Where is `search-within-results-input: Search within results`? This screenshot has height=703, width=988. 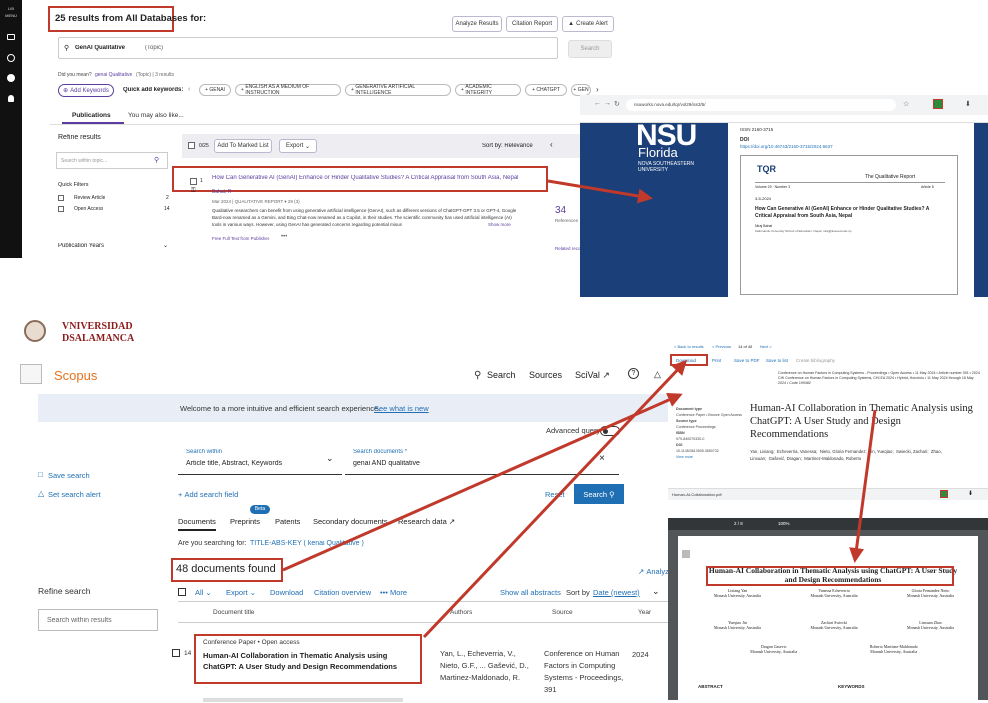
search-within-results-input: Search within results is located at coordinates (98, 620).